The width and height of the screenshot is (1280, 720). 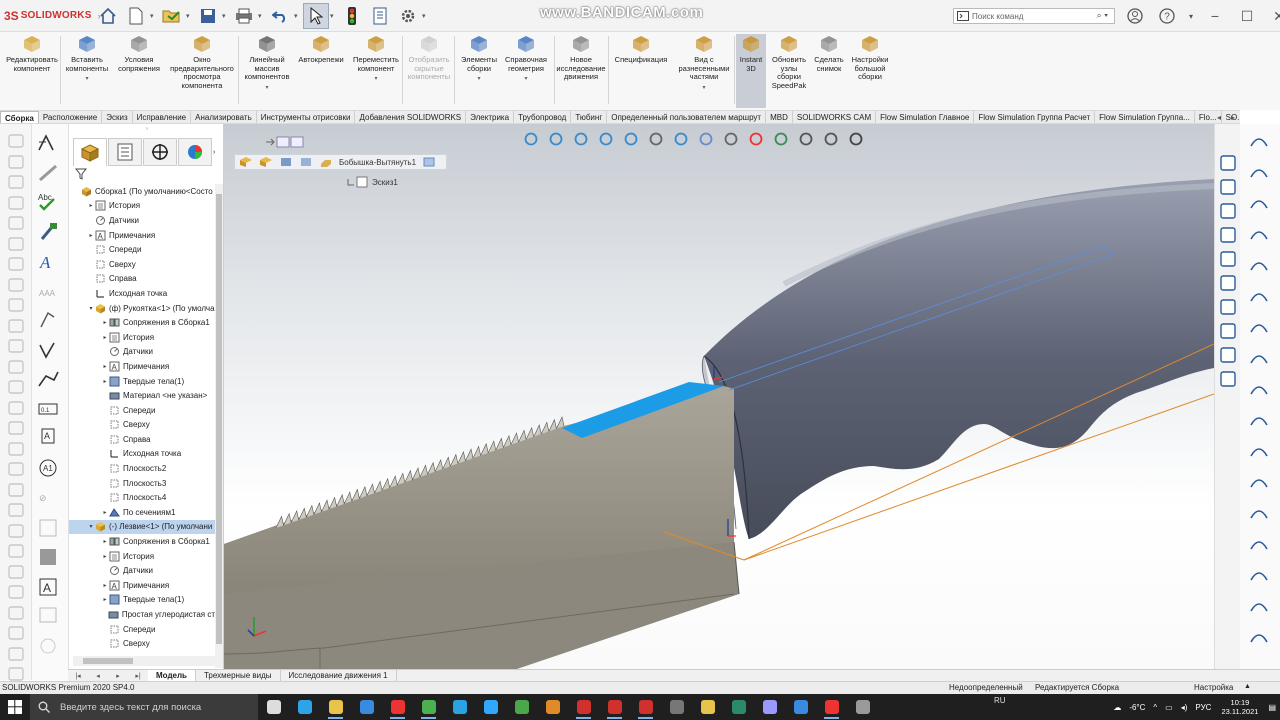 I want to click on chrome-icon, so click(x=428, y=707).